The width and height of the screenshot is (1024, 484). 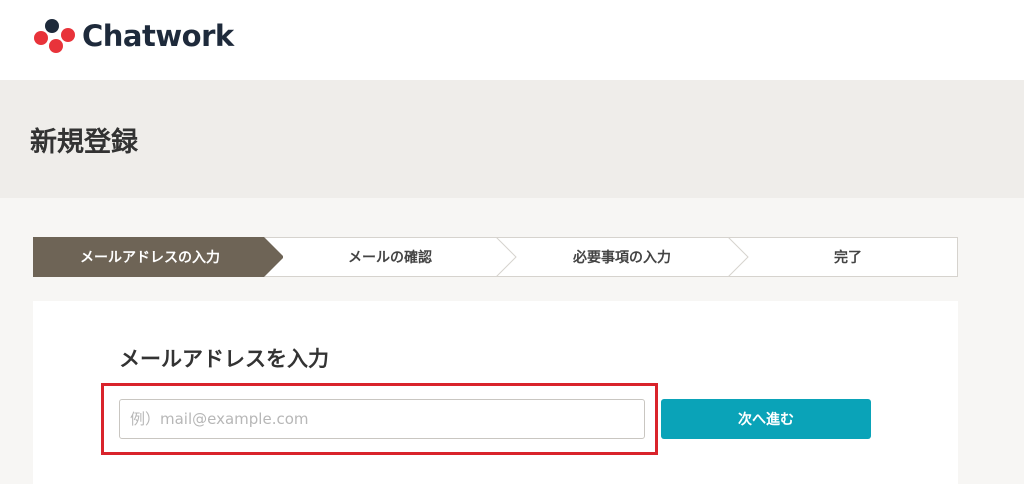 What do you see at coordinates (495, 257) in the screenshot?
I see `step-indicator: メールアドレスの入力 メールの確認 必要事項の入力 完了` at bounding box center [495, 257].